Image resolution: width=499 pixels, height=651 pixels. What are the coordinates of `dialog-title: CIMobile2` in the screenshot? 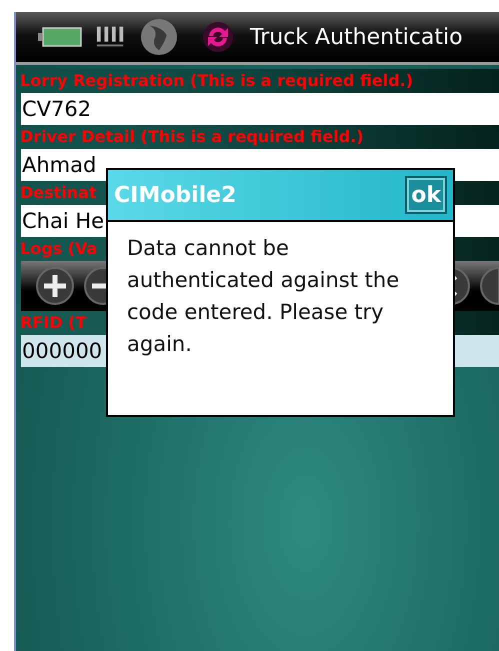 It's located at (175, 195).